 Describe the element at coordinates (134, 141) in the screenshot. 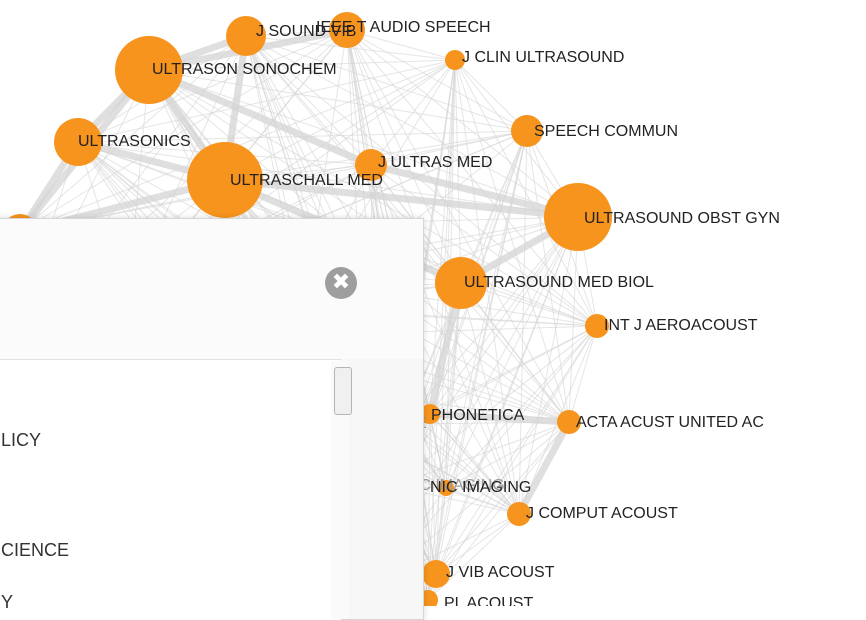

I see `node-label: ULTRASONICS` at that location.